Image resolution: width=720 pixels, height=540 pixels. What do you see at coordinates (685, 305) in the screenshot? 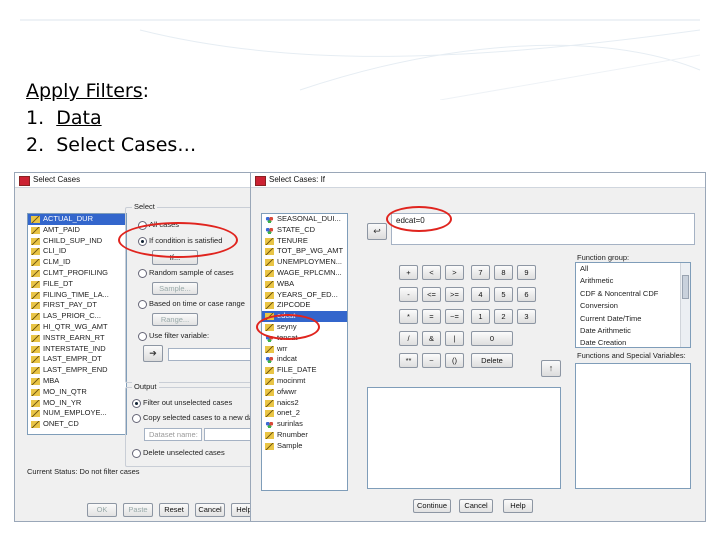
I see `function-group-scrollbar` at bounding box center [685, 305].